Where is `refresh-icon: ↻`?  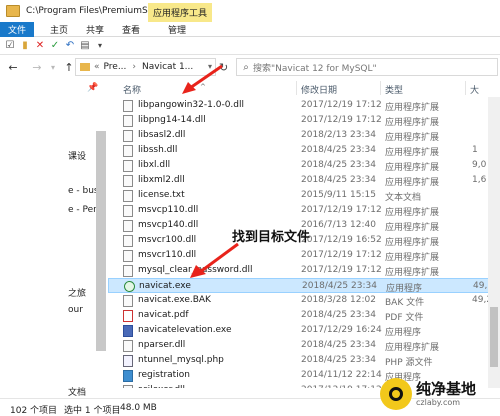 refresh-icon: ↻ is located at coordinates (223, 67).